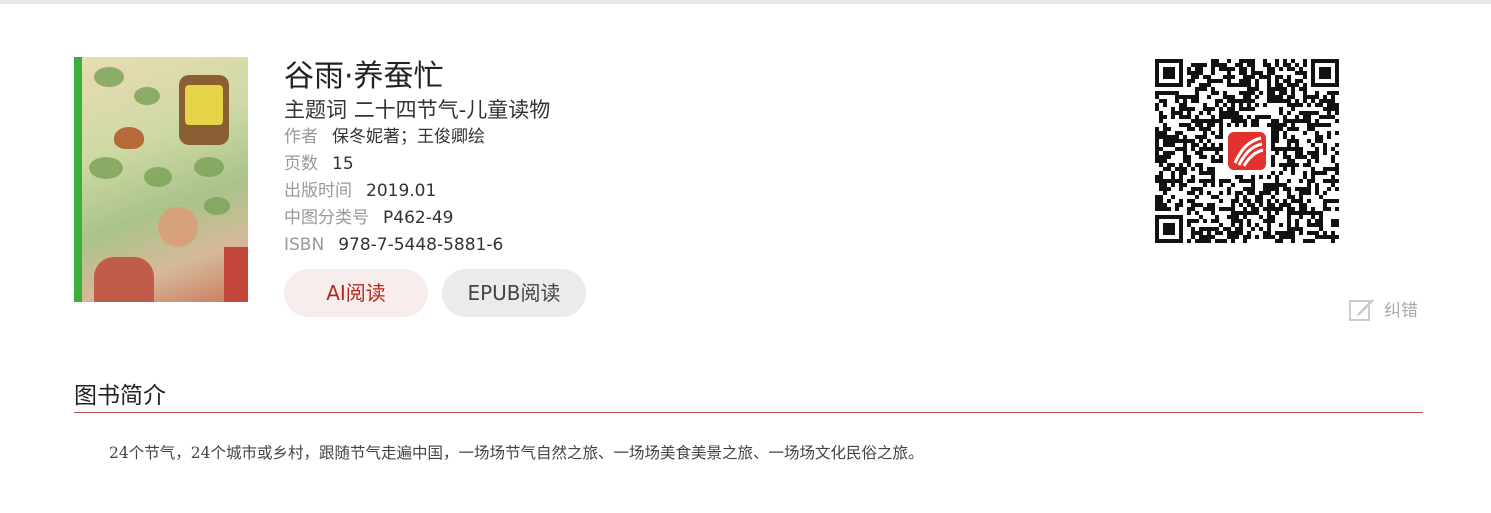 The image size is (1491, 513). Describe the element at coordinates (129, 138) in the screenshot. I see `cover-bird` at that location.